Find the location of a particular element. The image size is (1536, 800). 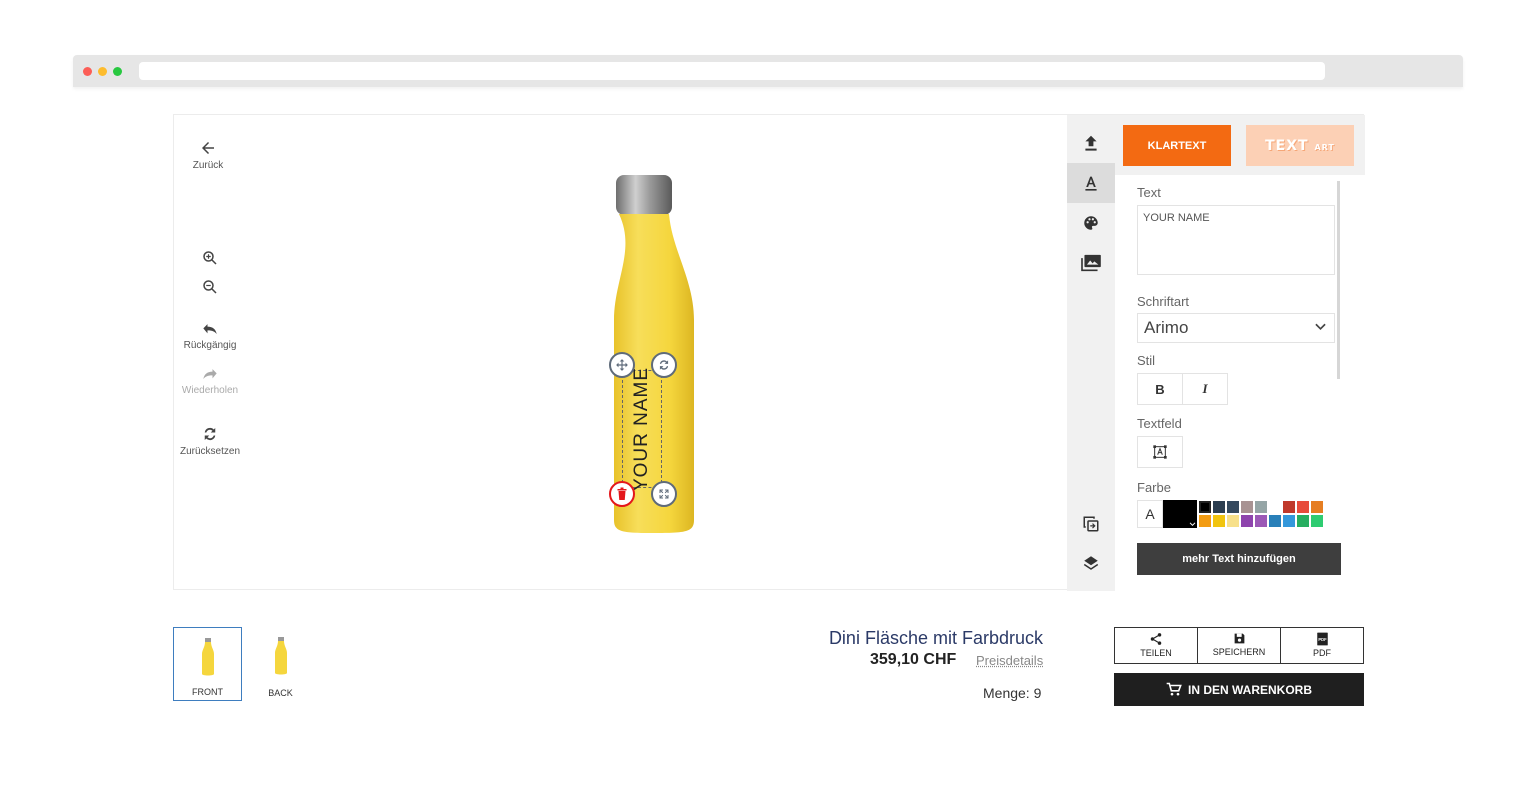

delete-handle is located at coordinates (622, 494).